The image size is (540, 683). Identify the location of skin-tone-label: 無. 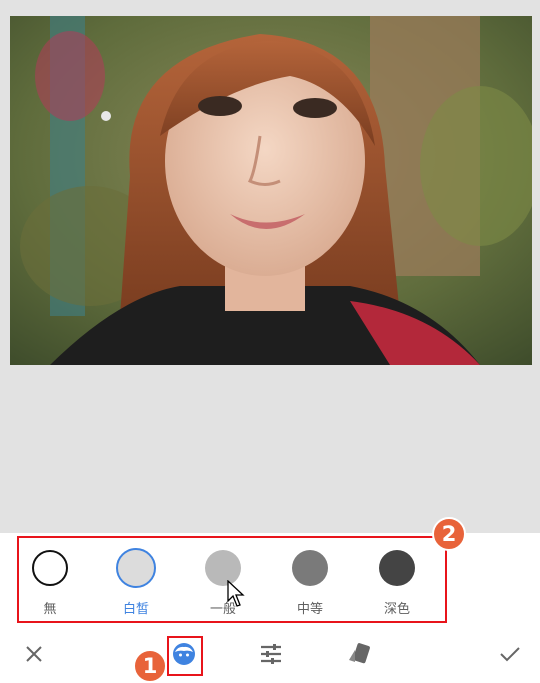
(50, 609).